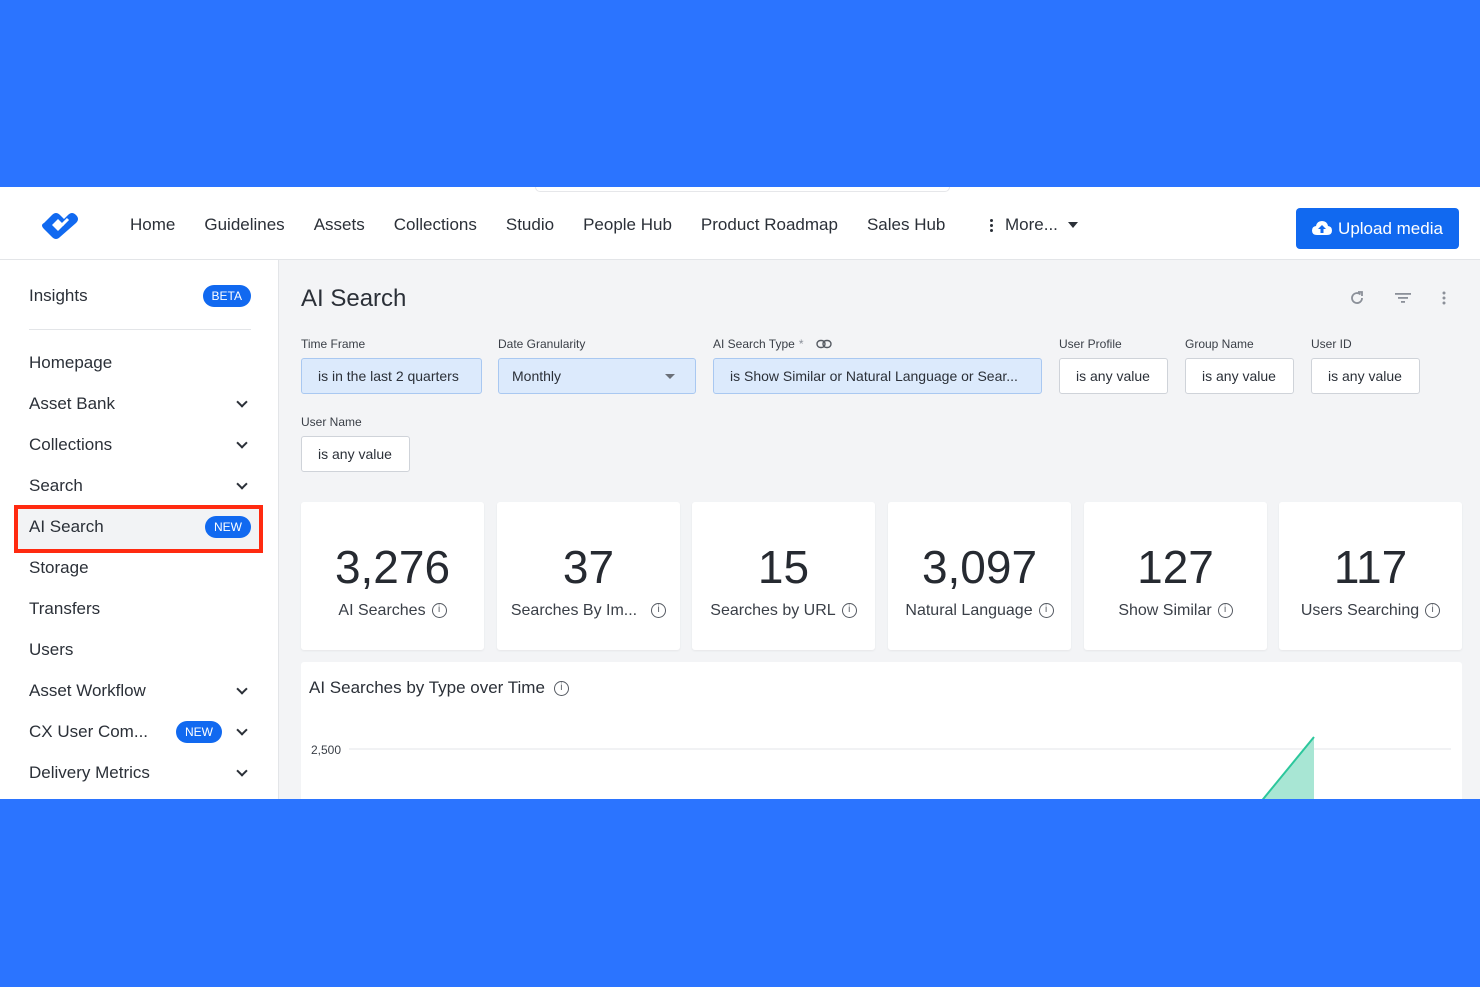 The image size is (1480, 987). What do you see at coordinates (769, 225) in the screenshot?
I see `nav-link-product-roadmap: Product Roadmap` at bounding box center [769, 225].